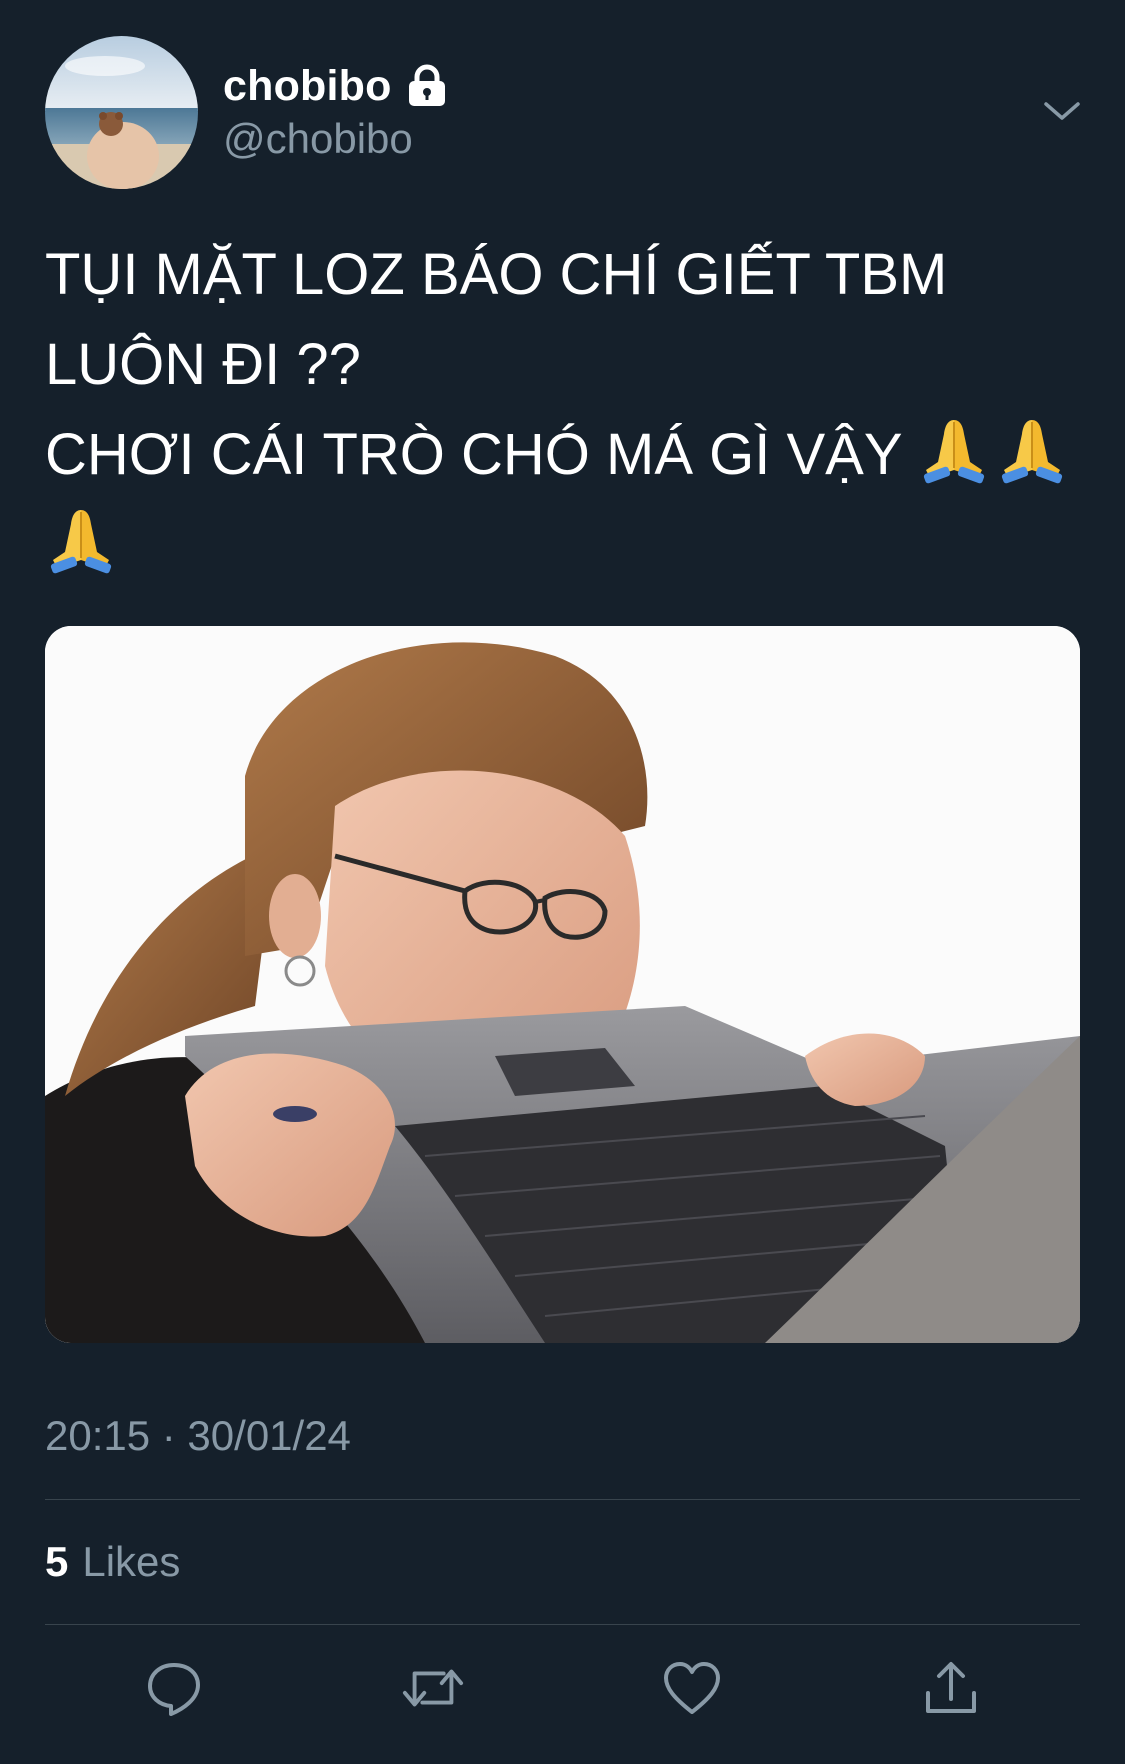  I want to click on user-name-row: chobibo, so click(335, 86).